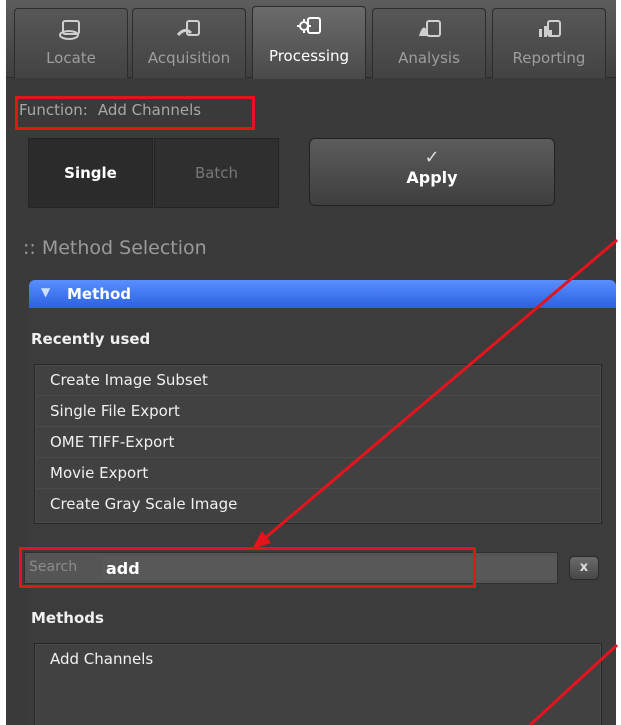 The image size is (621, 725). Describe the element at coordinates (247, 567) in the screenshot. I see `search-highlight-box` at that location.